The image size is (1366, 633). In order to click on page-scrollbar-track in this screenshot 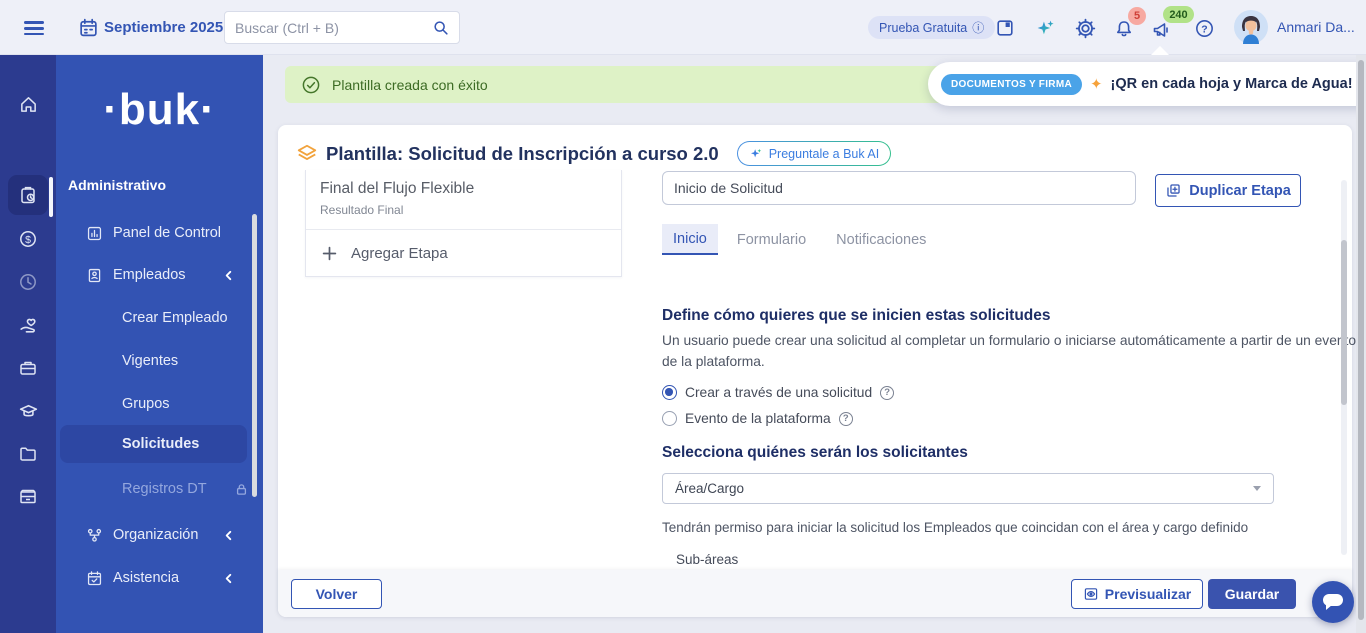, I will do `click(1361, 344)`.